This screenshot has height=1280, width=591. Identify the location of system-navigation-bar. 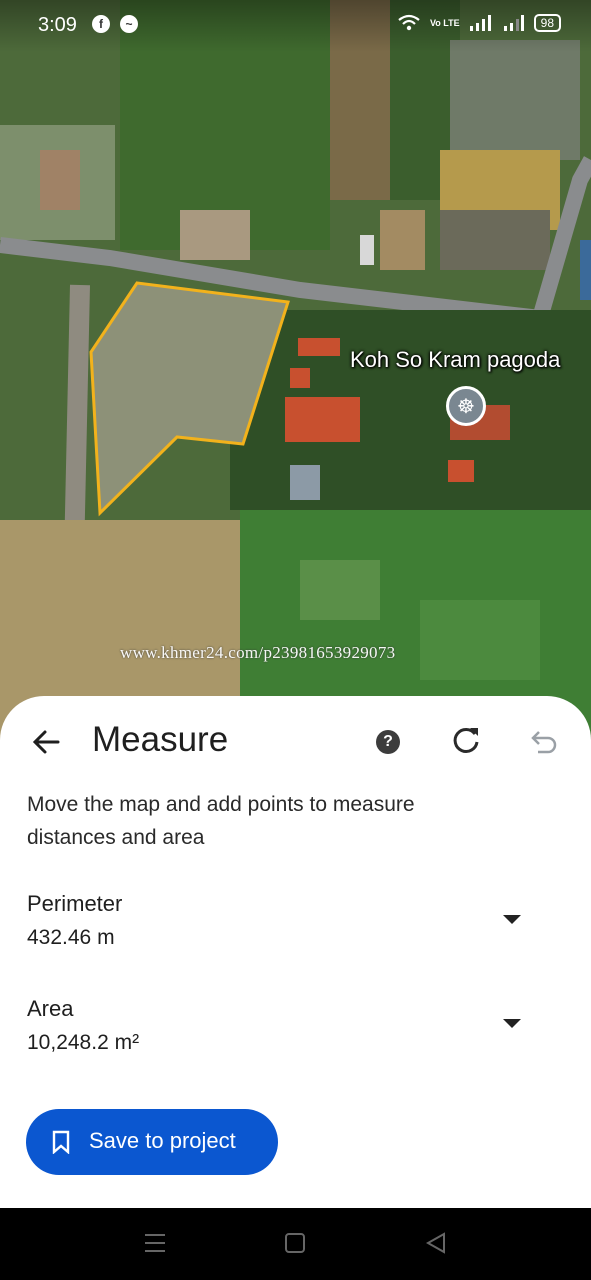
(295, 1244).